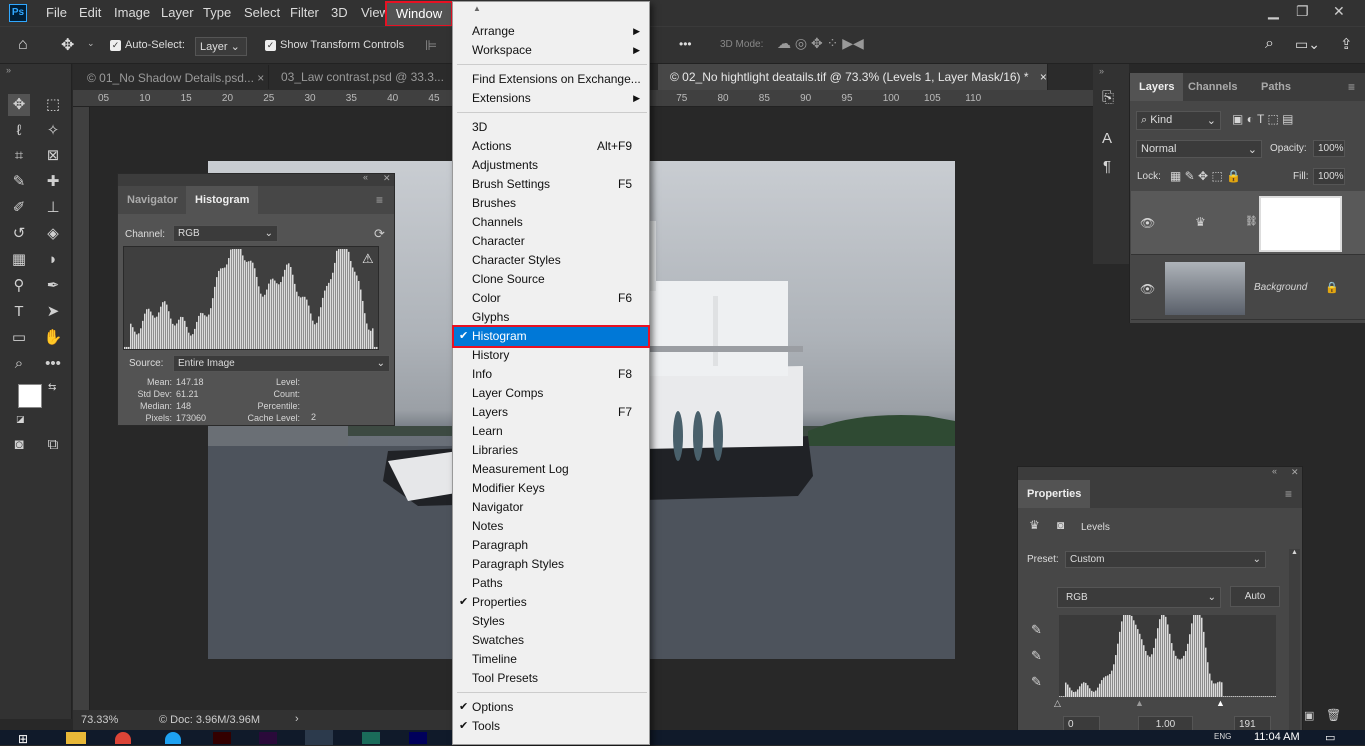 The width and height of the screenshot is (1365, 746). Describe the element at coordinates (123, 738) in the screenshot. I see `chrome-icon` at that location.